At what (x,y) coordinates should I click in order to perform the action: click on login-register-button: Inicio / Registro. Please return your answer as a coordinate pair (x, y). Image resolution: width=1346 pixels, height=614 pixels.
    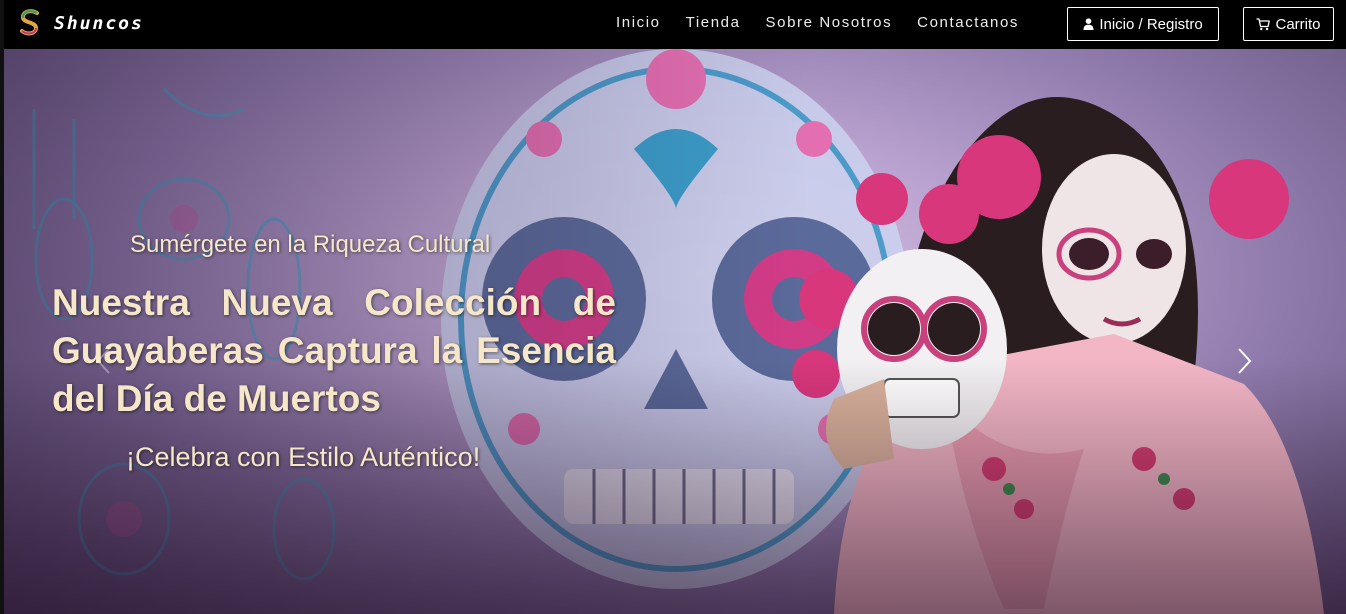
    Looking at the image, I should click on (1143, 24).